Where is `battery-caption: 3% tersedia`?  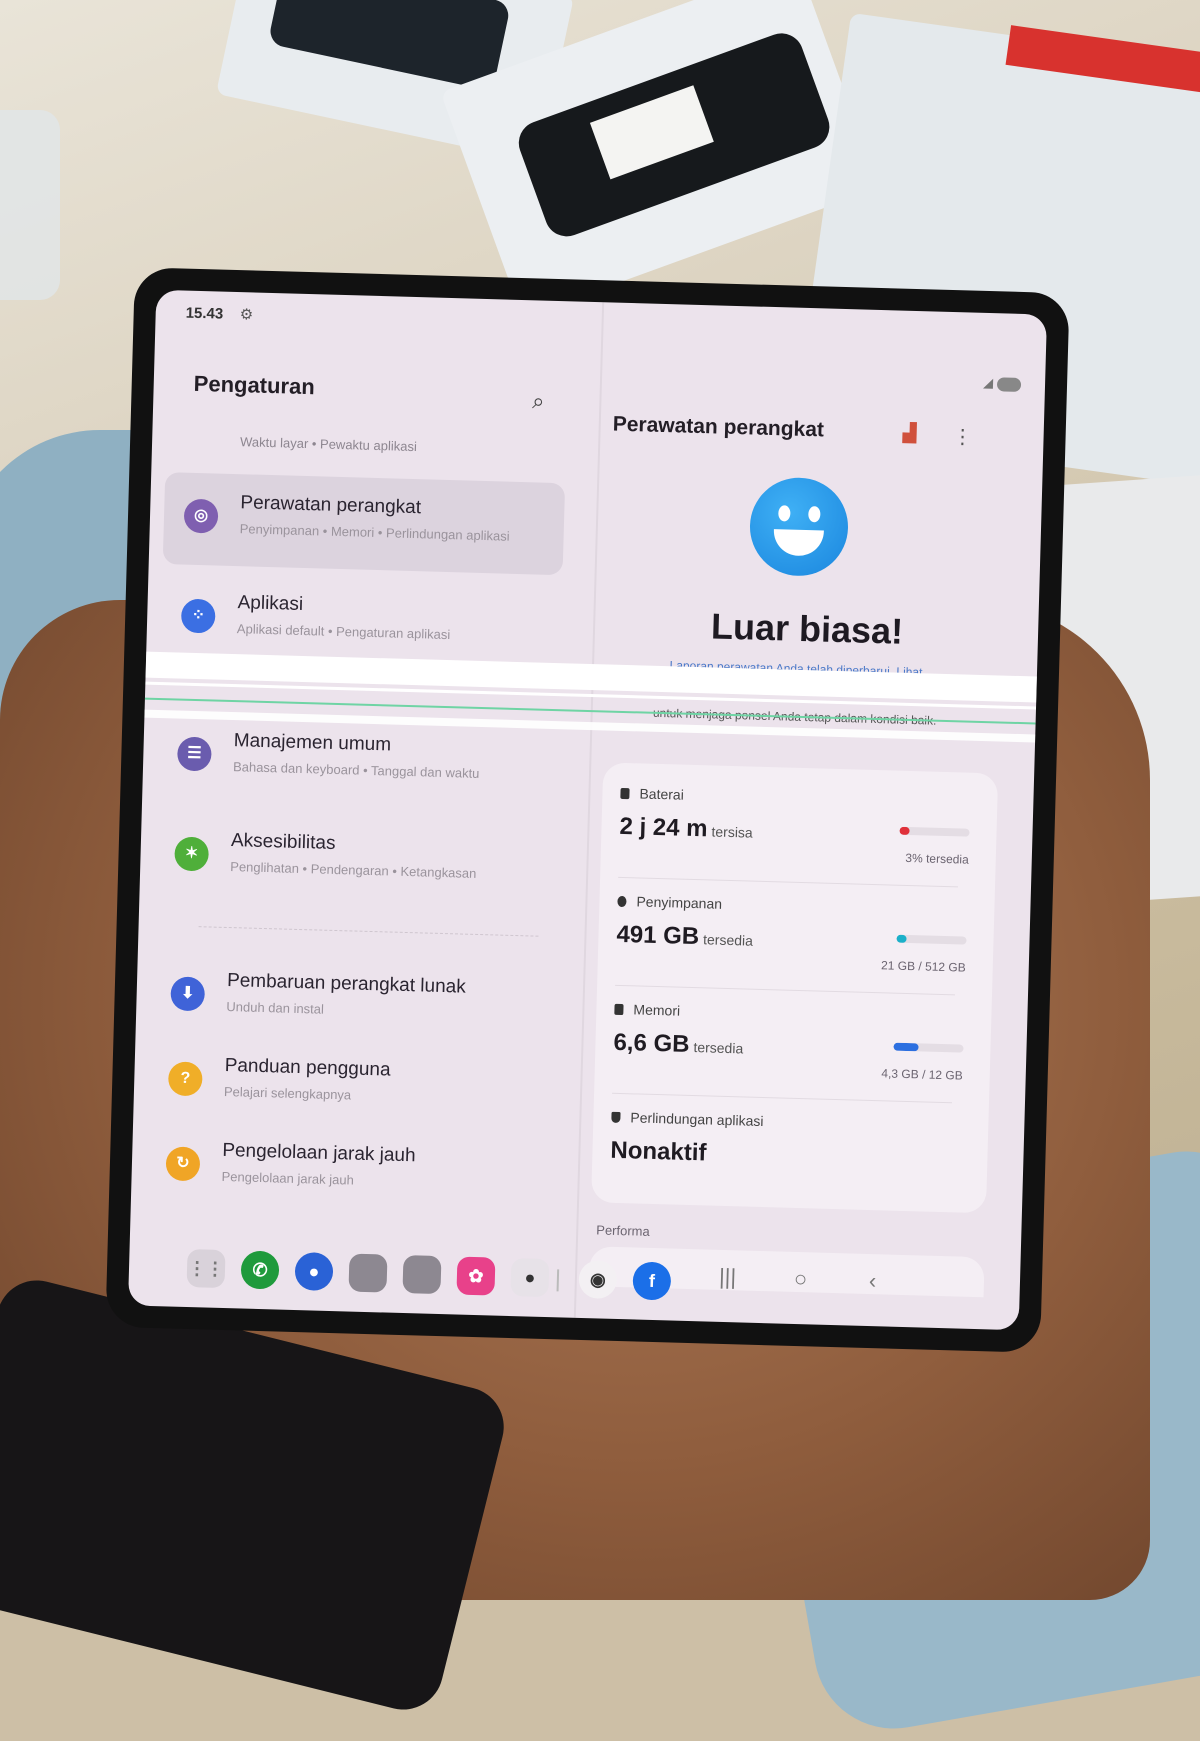
battery-caption: 3% tersedia is located at coordinates (937, 858).